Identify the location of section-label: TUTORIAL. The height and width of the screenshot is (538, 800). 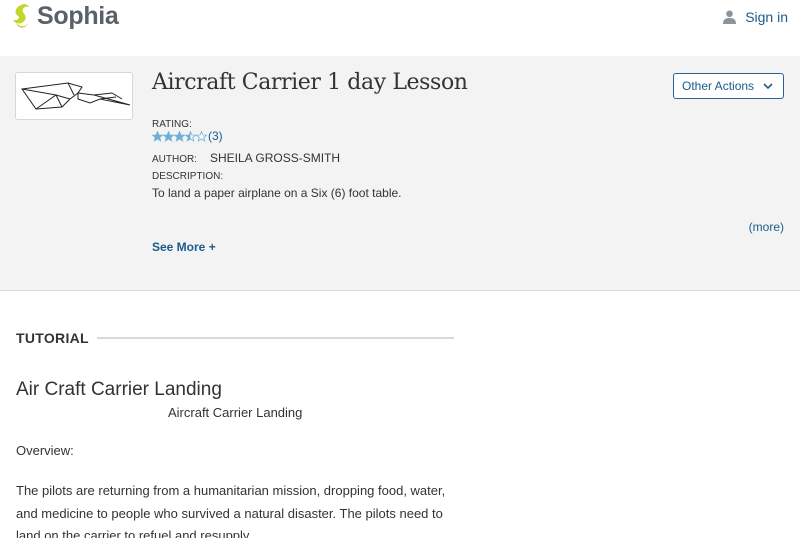
(52, 338).